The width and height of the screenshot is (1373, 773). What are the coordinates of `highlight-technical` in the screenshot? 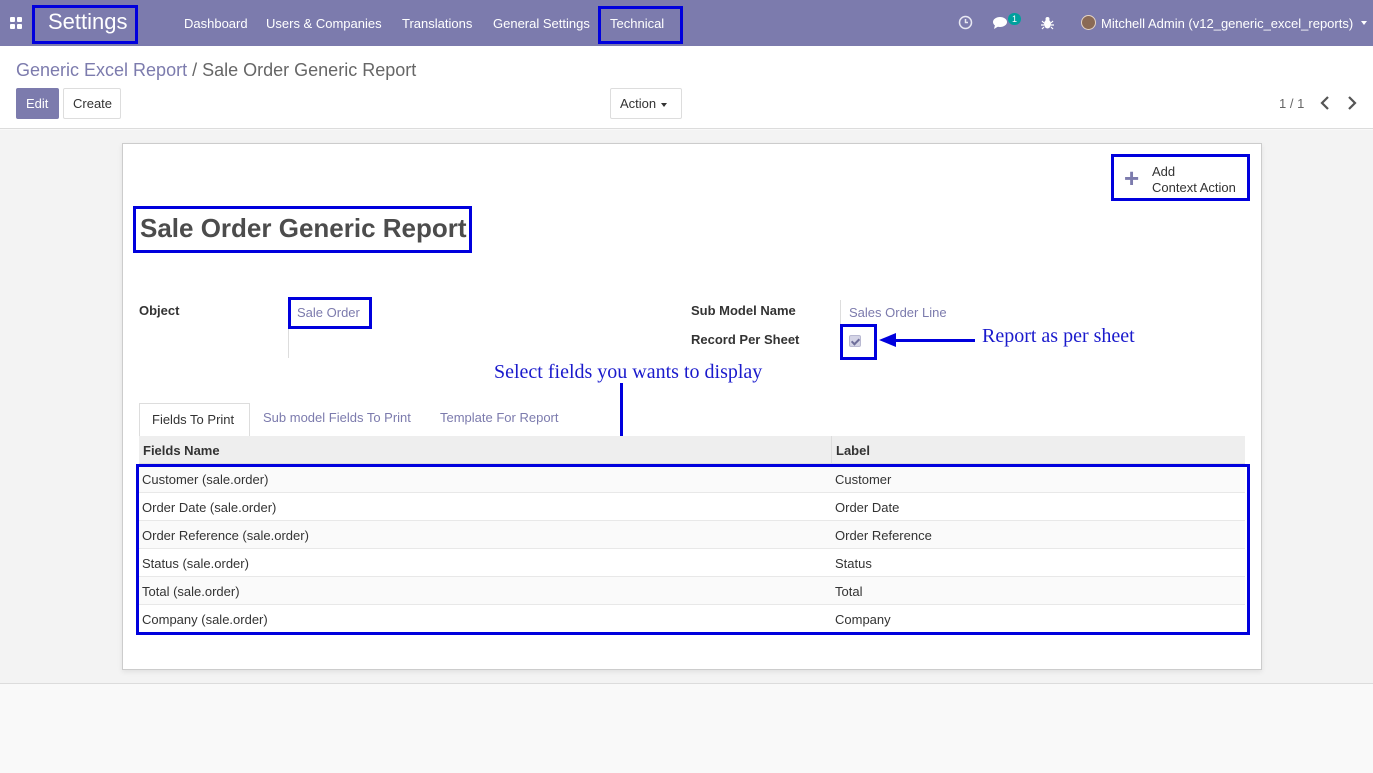 It's located at (640, 25).